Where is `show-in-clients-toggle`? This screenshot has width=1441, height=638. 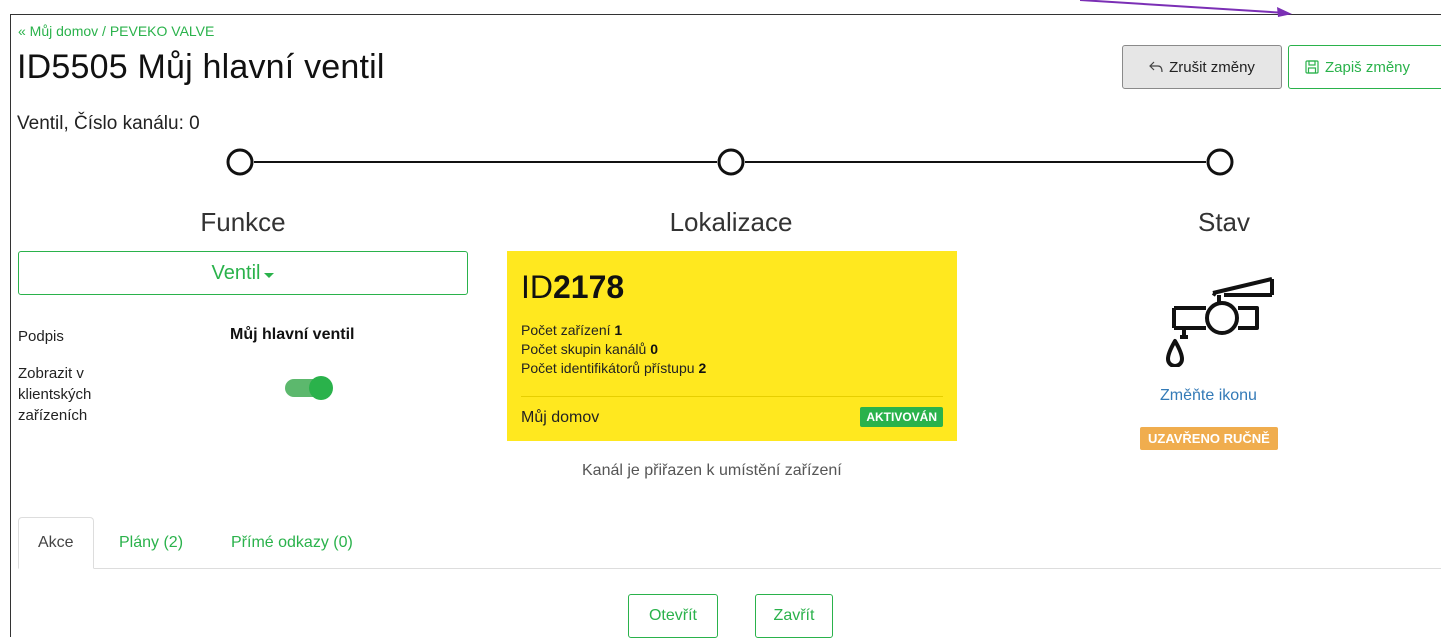
show-in-clients-toggle is located at coordinates (309, 388).